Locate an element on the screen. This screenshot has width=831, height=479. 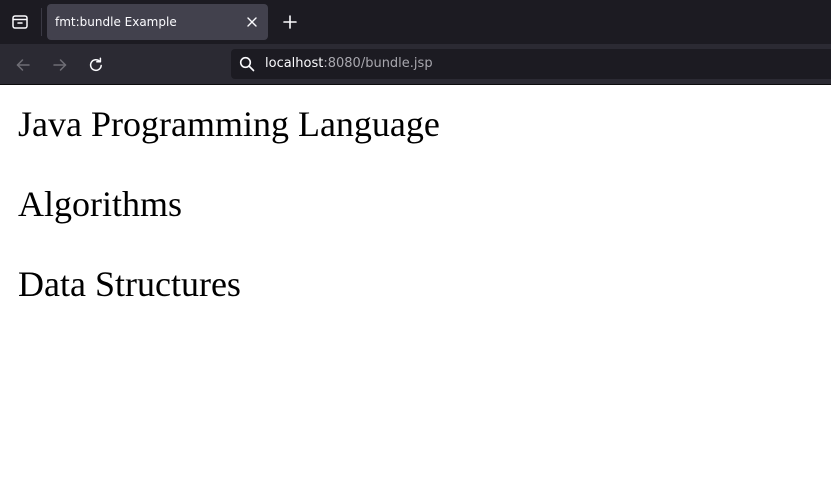
heading-algorithms: Algorithms is located at coordinates (100, 204).